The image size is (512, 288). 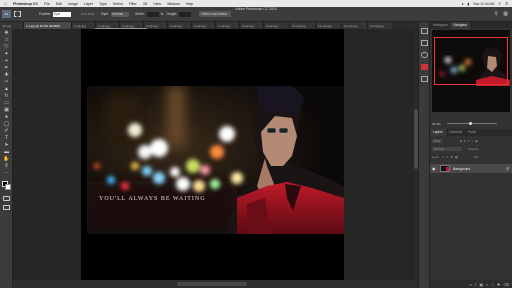 What do you see at coordinates (48, 25) in the screenshot?
I see `tab-doc-active: x-1.jpg @ 93.3% (RGB/8)` at bounding box center [48, 25].